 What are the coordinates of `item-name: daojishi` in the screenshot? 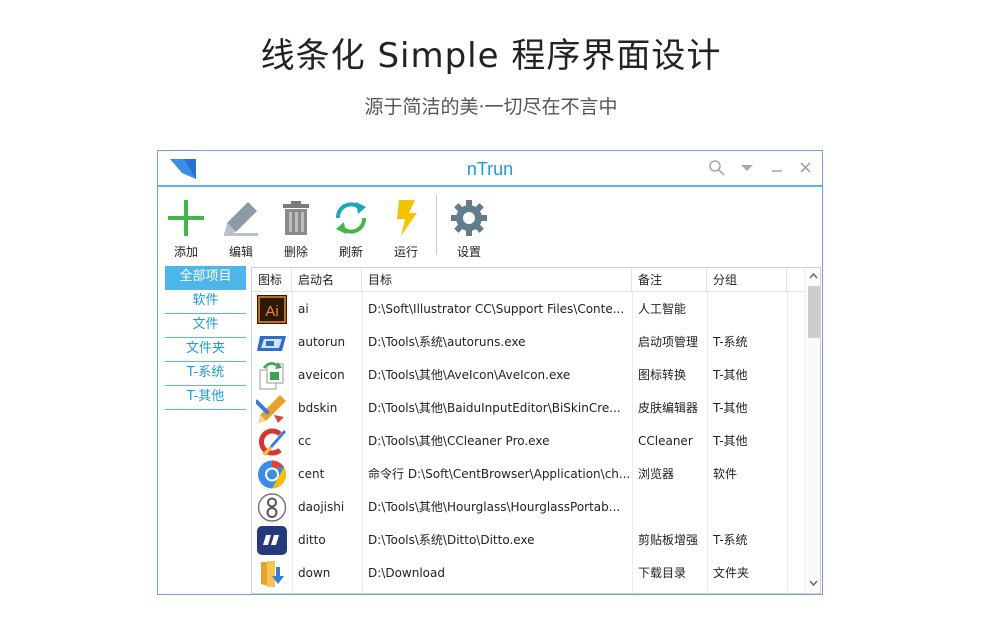 It's located at (321, 507).